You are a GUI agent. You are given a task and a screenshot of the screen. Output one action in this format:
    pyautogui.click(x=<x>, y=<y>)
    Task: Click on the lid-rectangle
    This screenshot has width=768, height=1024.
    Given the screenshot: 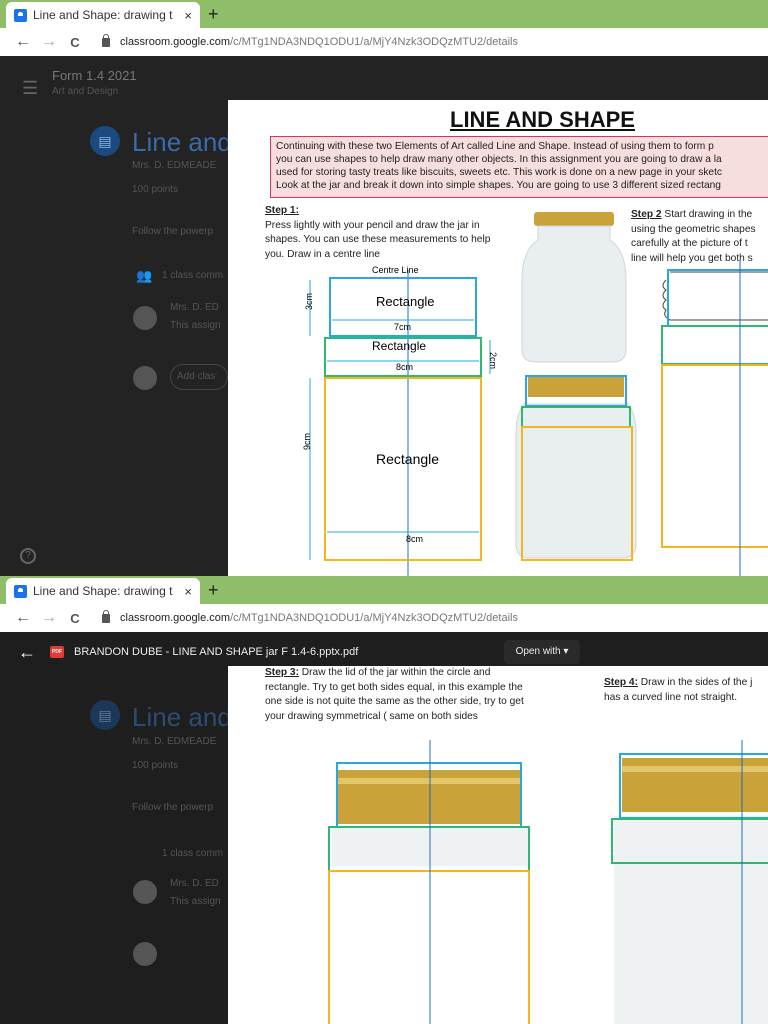 What is the action you would take?
    pyautogui.click(x=717, y=298)
    